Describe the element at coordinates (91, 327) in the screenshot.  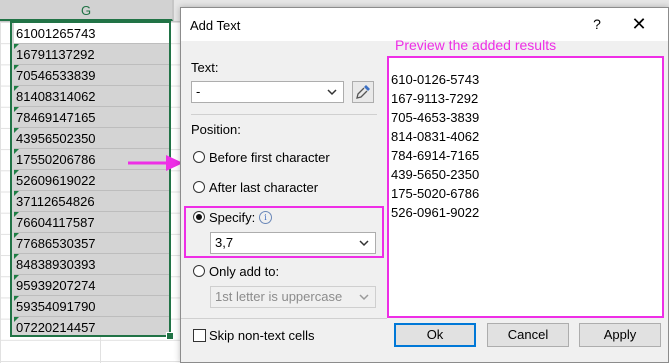
I see `cell: 07220214457` at that location.